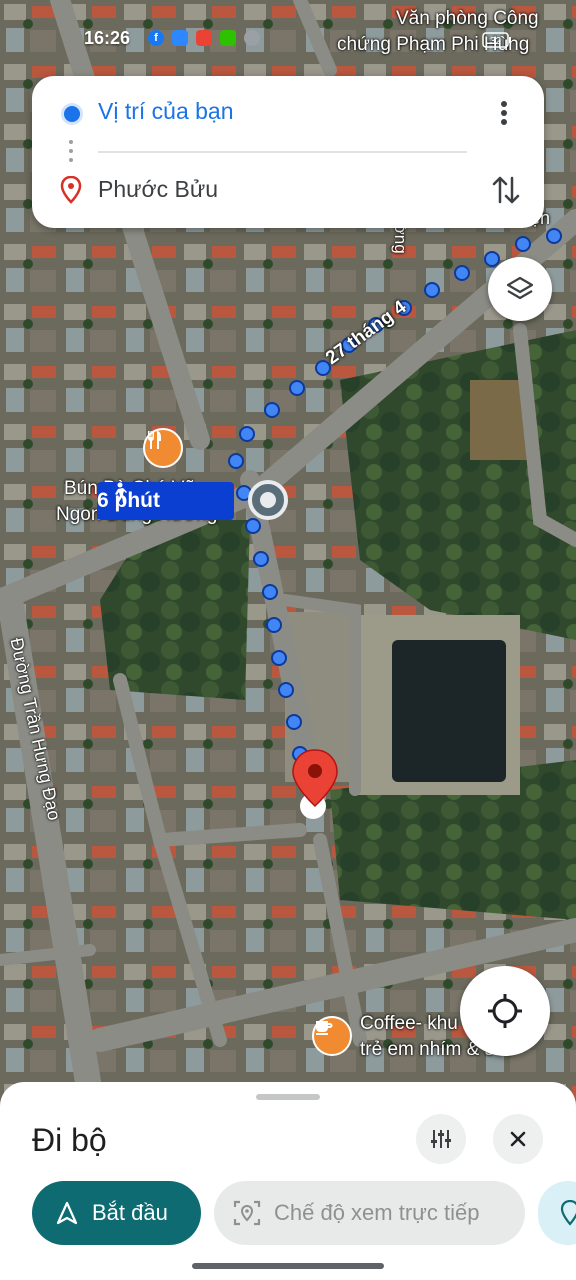 The image size is (576, 1280). Describe the element at coordinates (121, 492) in the screenshot. I see `walk-icon` at that location.